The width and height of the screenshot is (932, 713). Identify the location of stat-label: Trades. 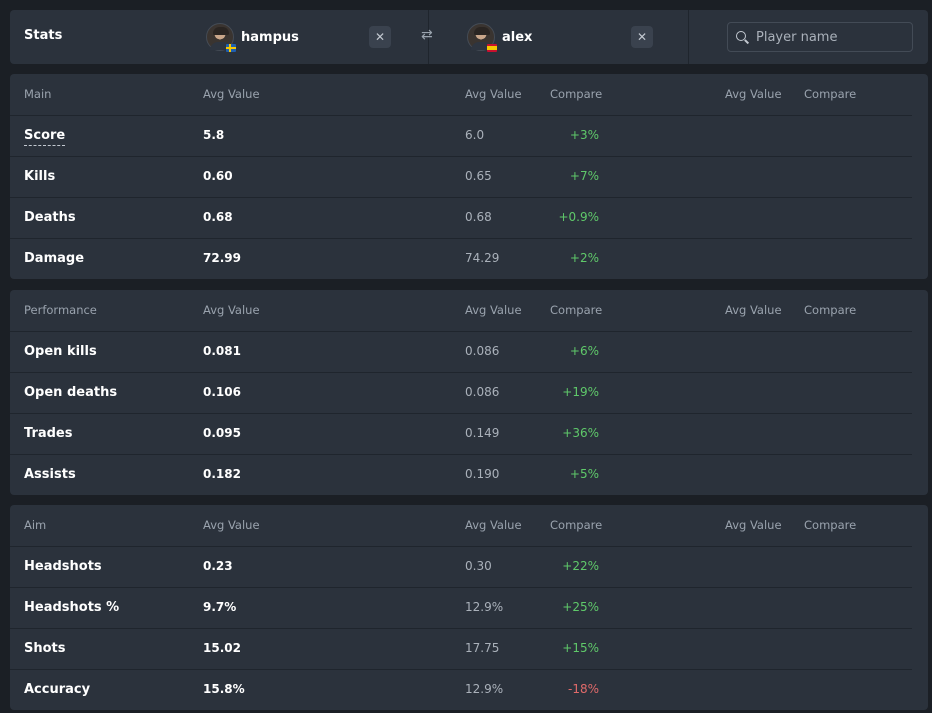
(48, 433).